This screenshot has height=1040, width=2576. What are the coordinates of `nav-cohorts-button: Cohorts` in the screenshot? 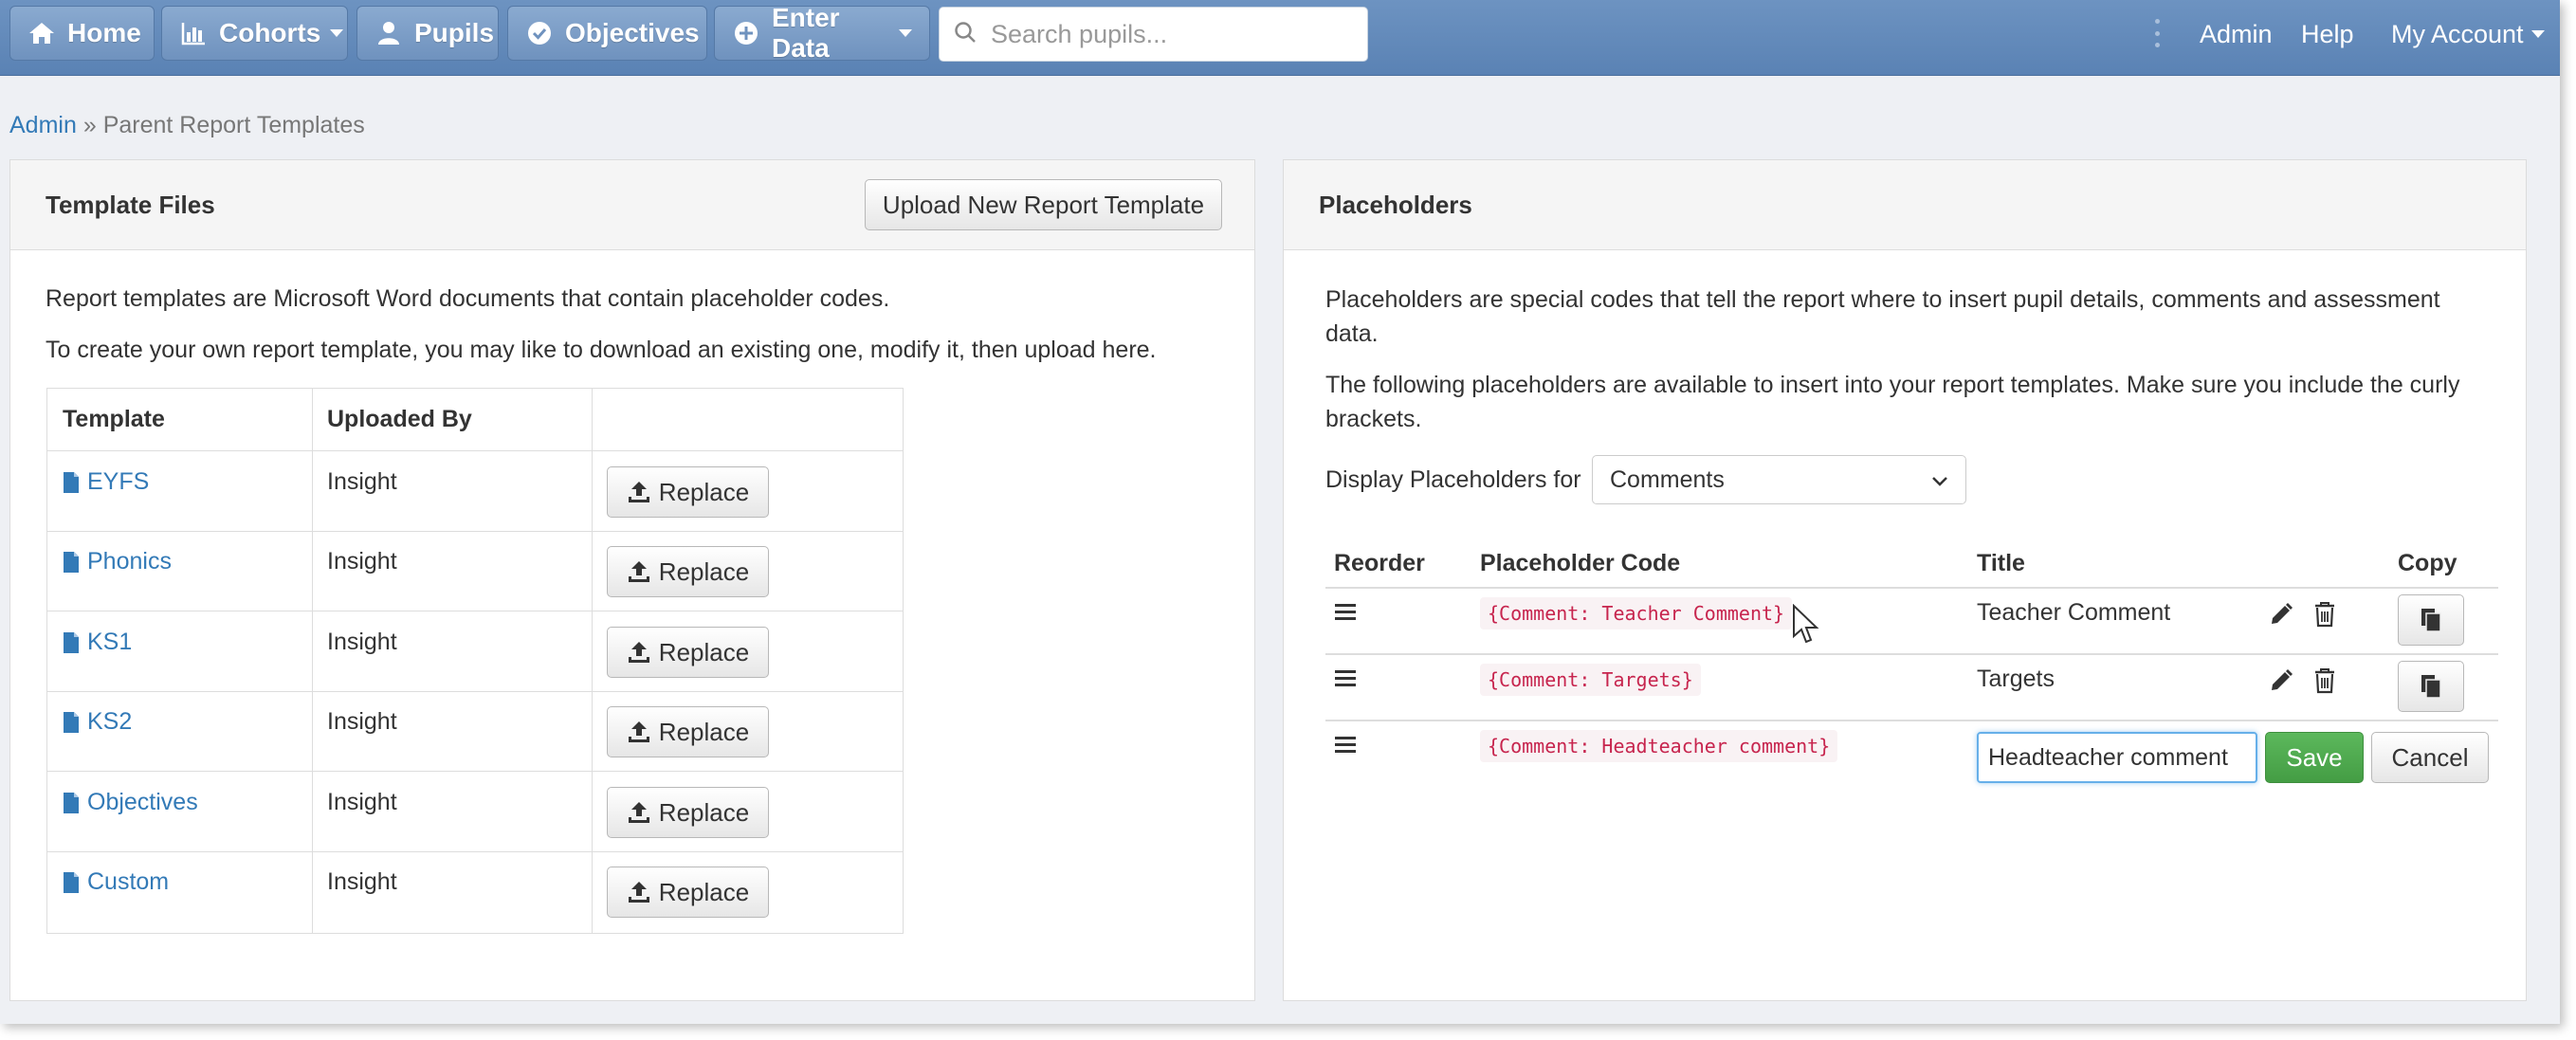 It's located at (254, 33).